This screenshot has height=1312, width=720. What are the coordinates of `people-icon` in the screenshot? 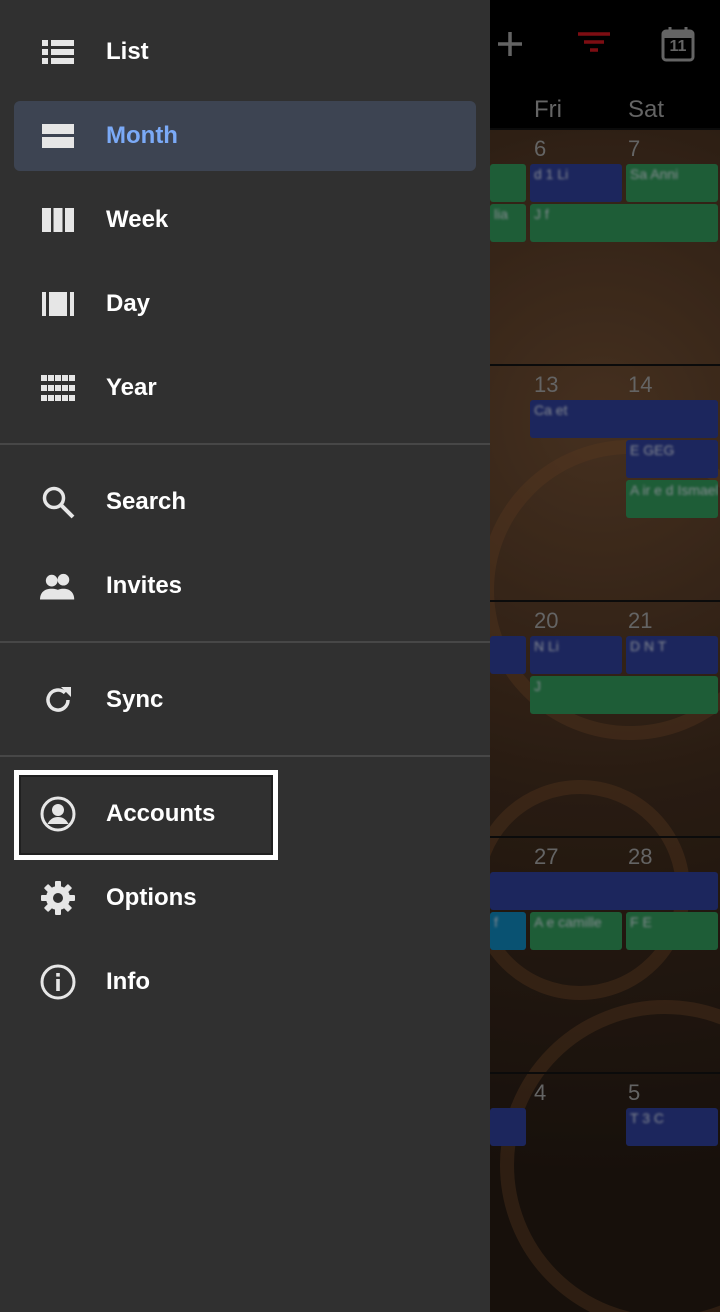 It's located at (58, 586).